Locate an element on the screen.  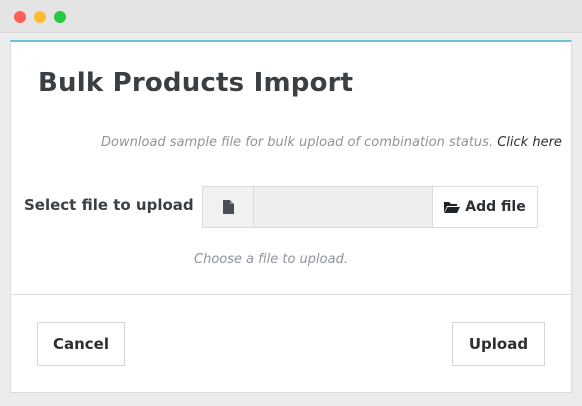
file-addon is located at coordinates (228, 207).